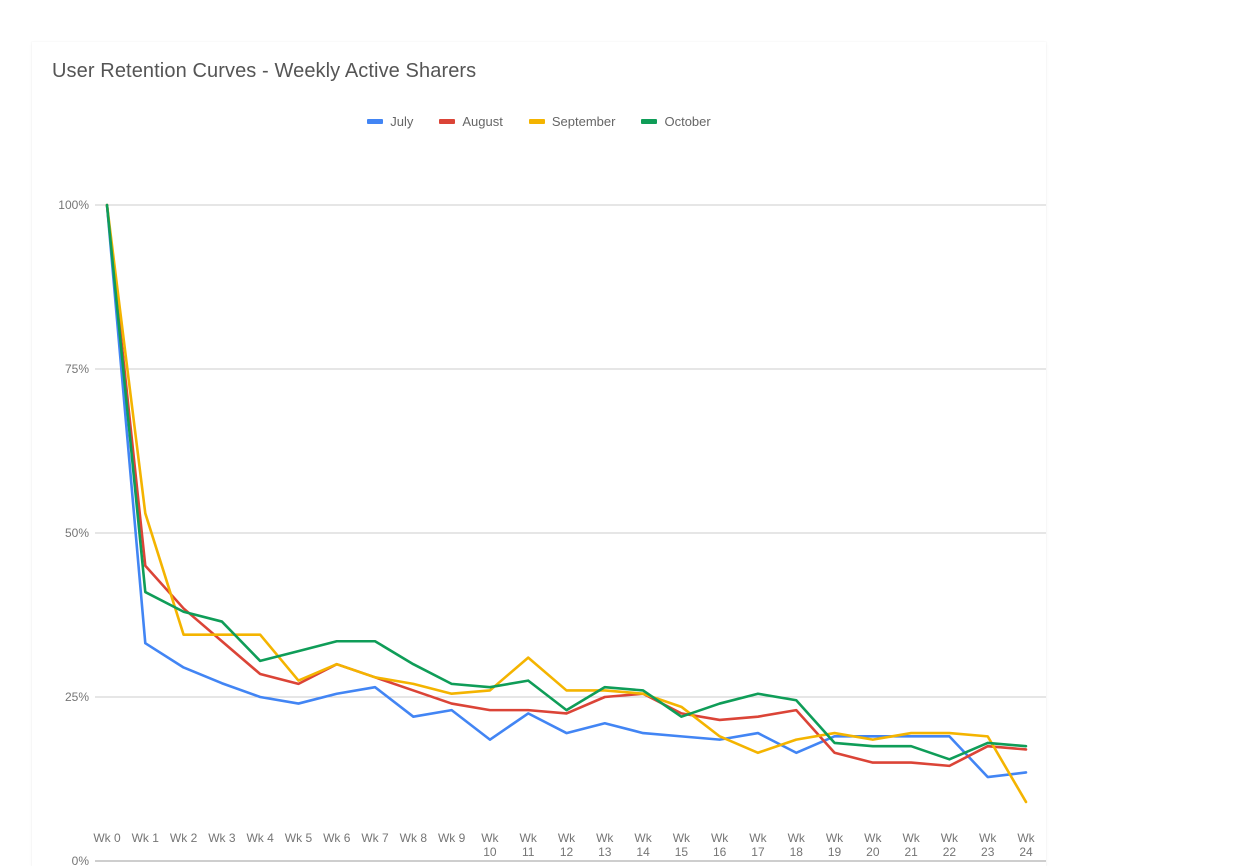  I want to click on x-tick-label: Wk 24, so click(1026, 845).